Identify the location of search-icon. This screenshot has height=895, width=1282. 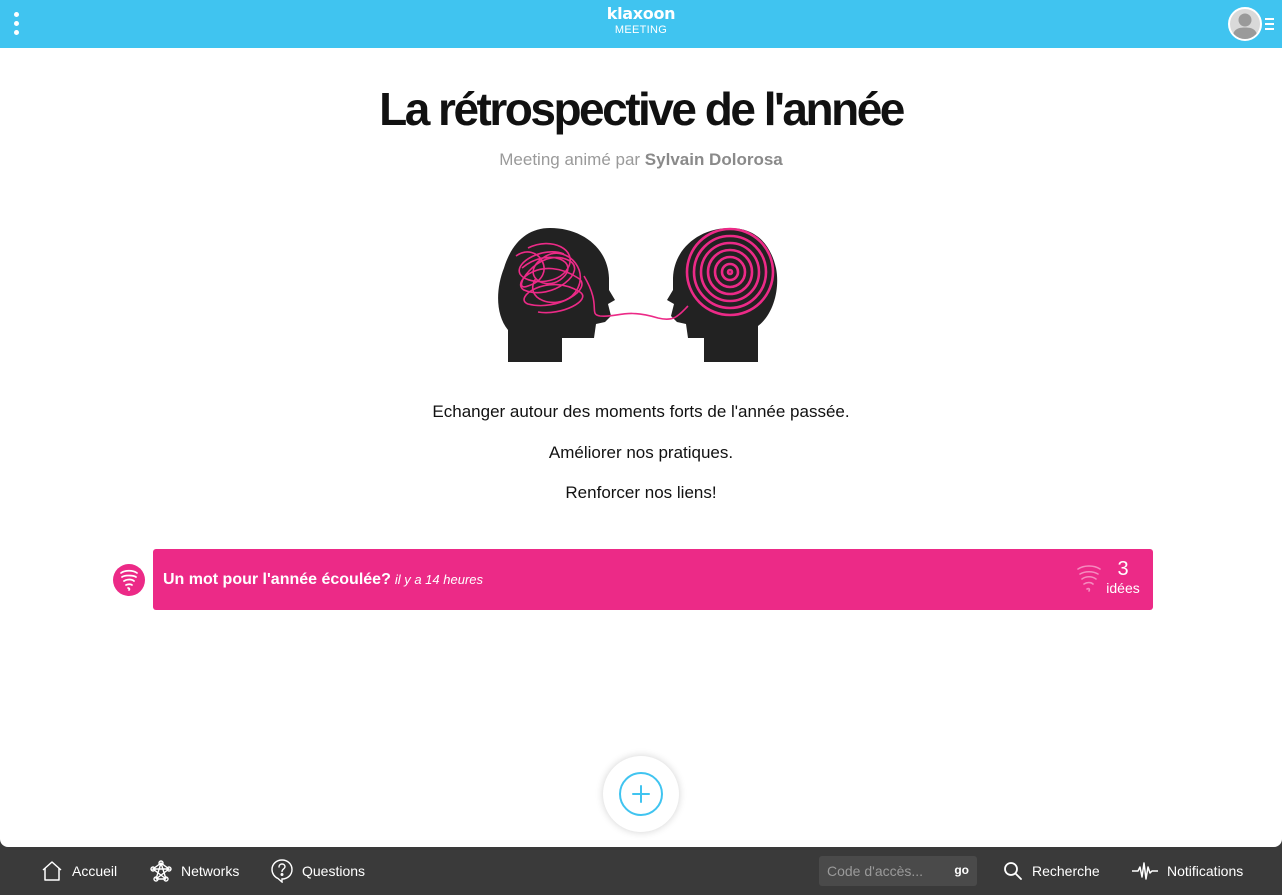
(1013, 871).